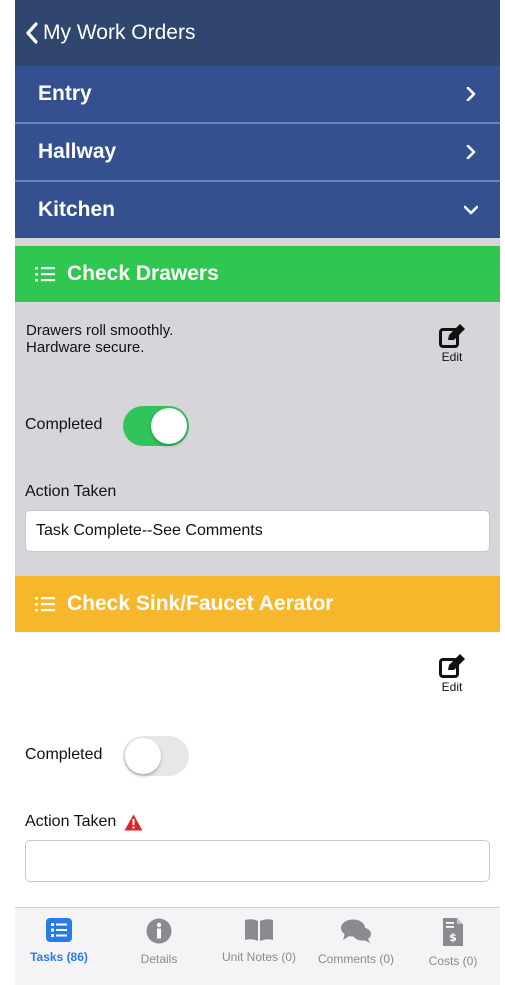 This screenshot has height=985, width=505. What do you see at coordinates (356, 946) in the screenshot?
I see `tab-comments: Comments (0)` at bounding box center [356, 946].